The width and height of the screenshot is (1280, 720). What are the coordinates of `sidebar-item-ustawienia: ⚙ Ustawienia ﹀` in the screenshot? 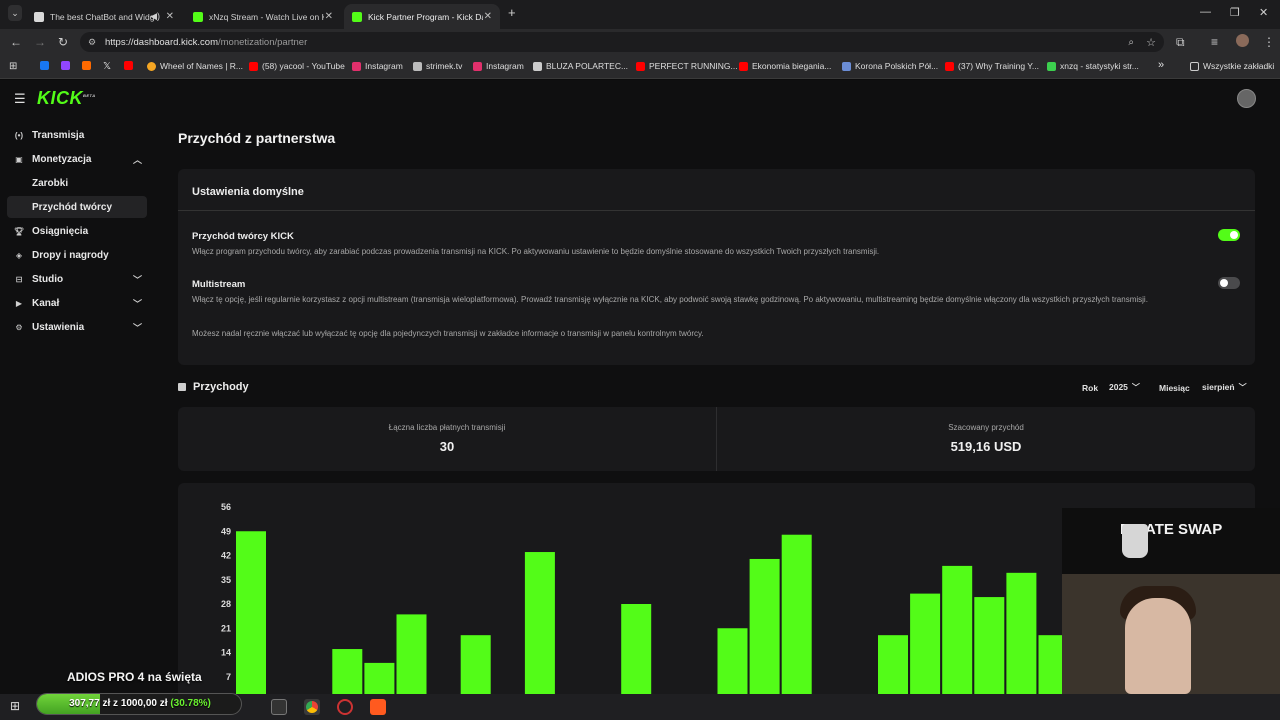 It's located at (77, 327).